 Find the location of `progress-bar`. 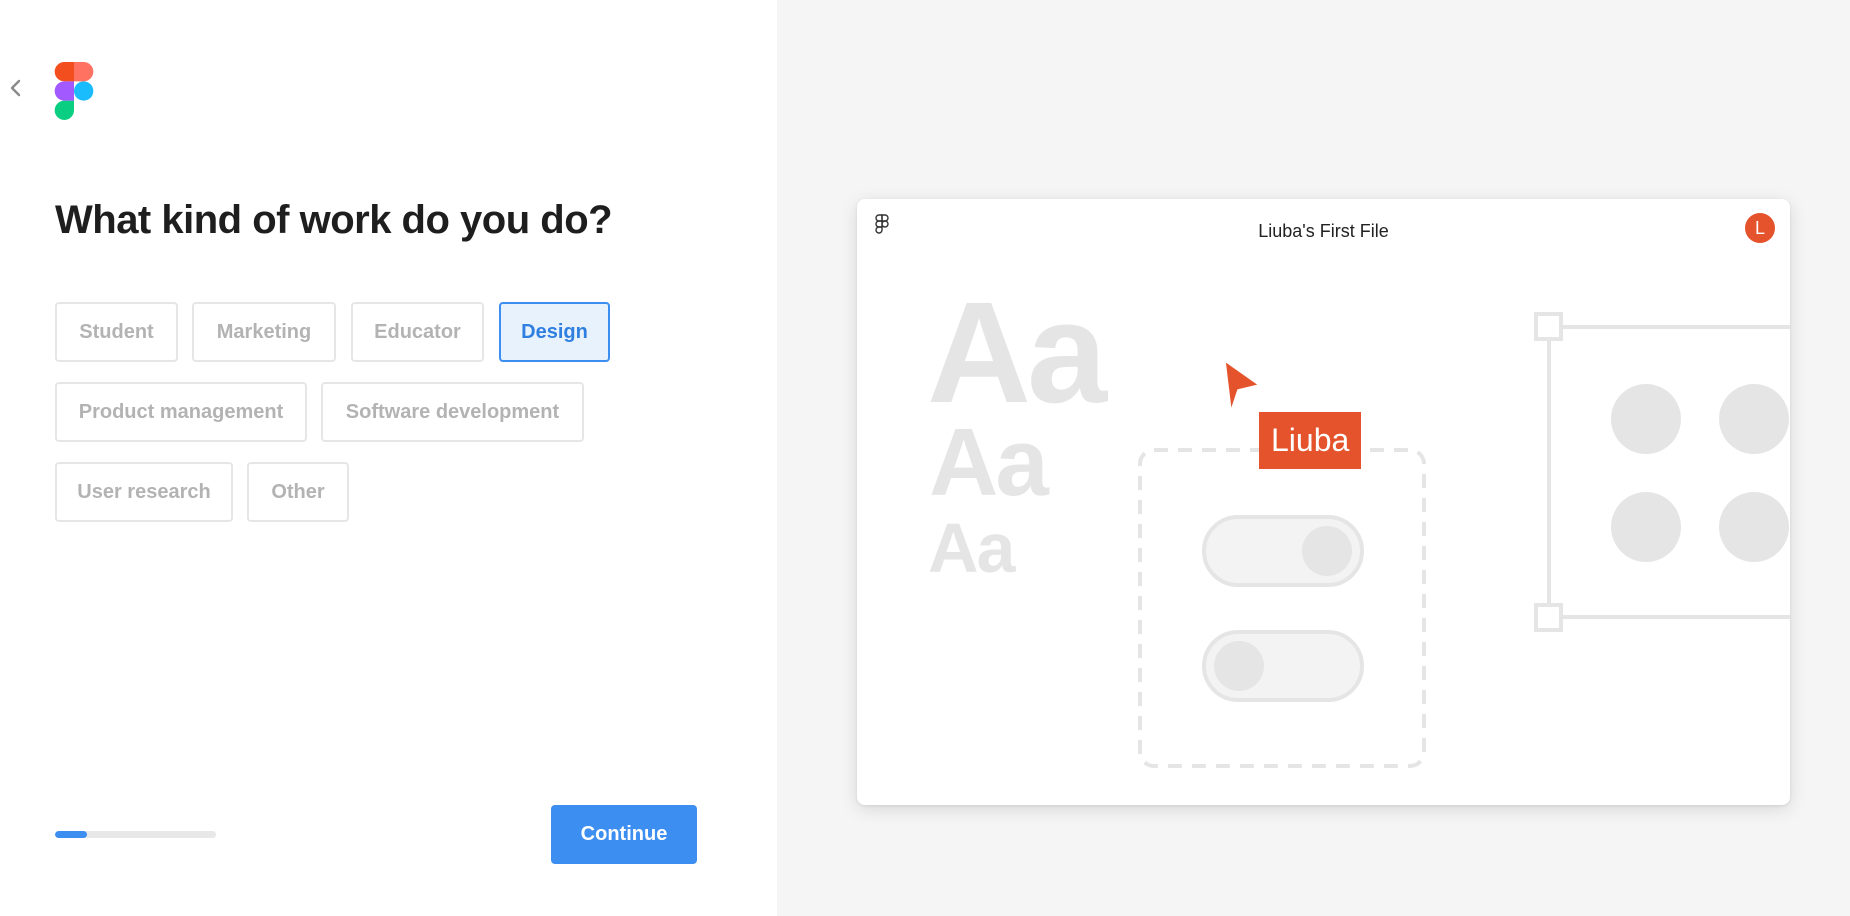

progress-bar is located at coordinates (135, 834).